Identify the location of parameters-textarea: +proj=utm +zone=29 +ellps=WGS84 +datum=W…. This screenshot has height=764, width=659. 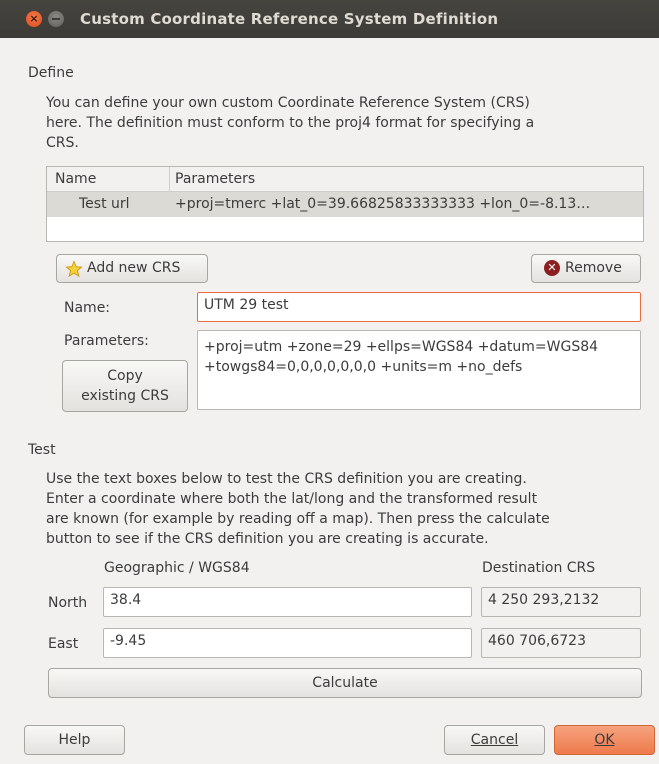
(419, 370).